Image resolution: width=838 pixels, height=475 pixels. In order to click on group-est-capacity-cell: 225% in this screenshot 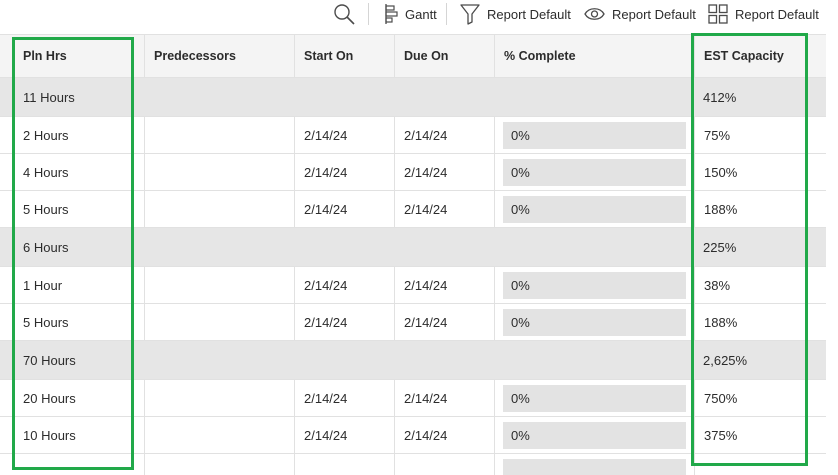, I will do `click(720, 247)`.